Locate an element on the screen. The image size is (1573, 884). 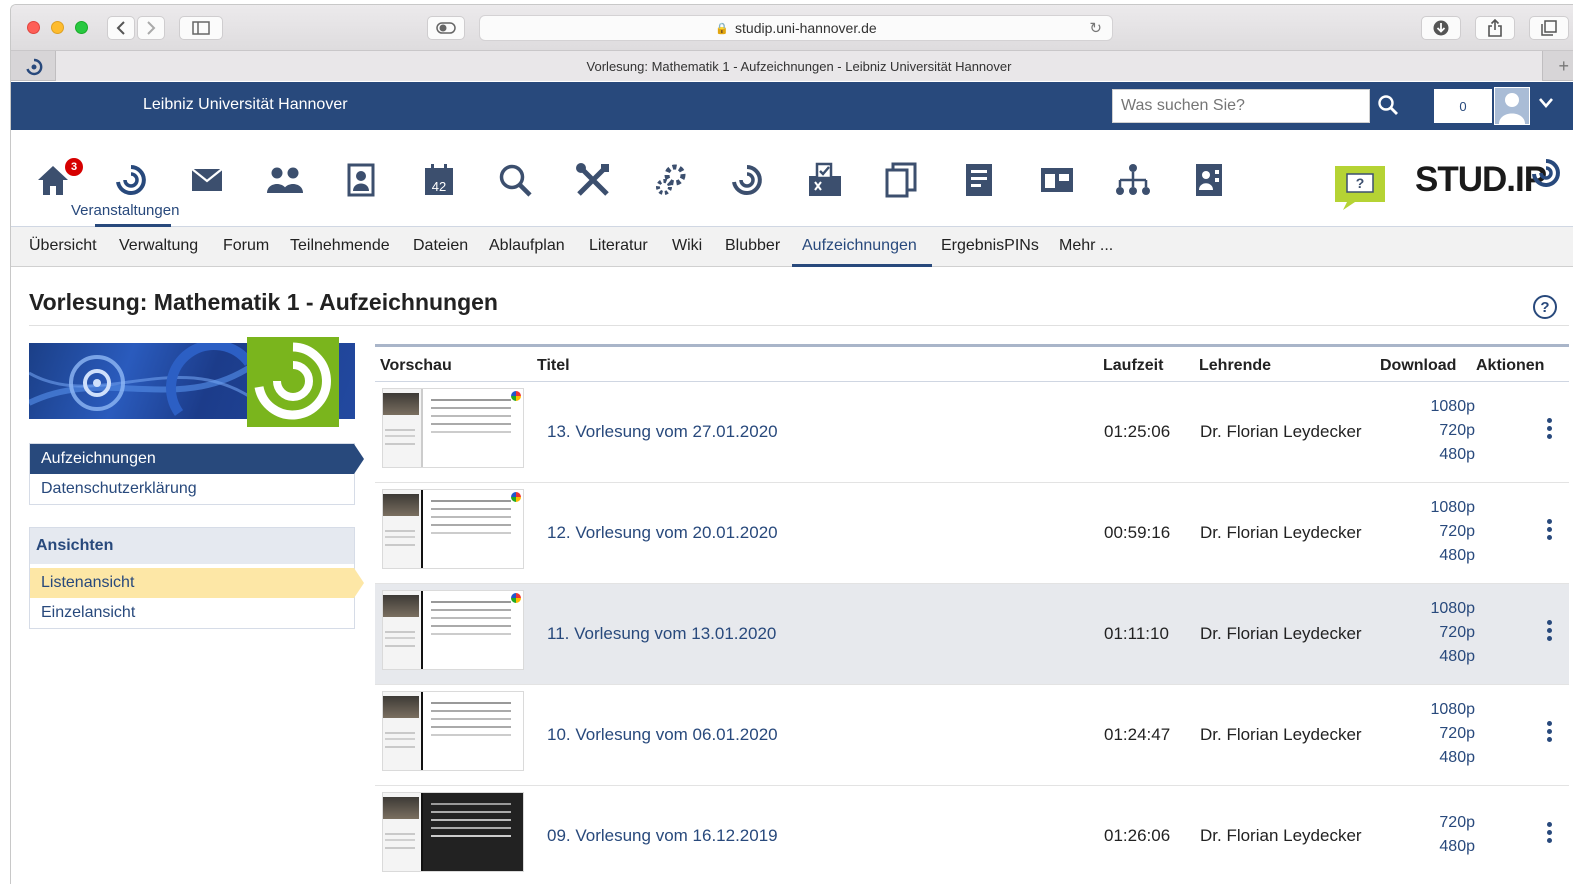
recording-title-link: 09. Vorlesung vom 16.12.2019 is located at coordinates (662, 836).